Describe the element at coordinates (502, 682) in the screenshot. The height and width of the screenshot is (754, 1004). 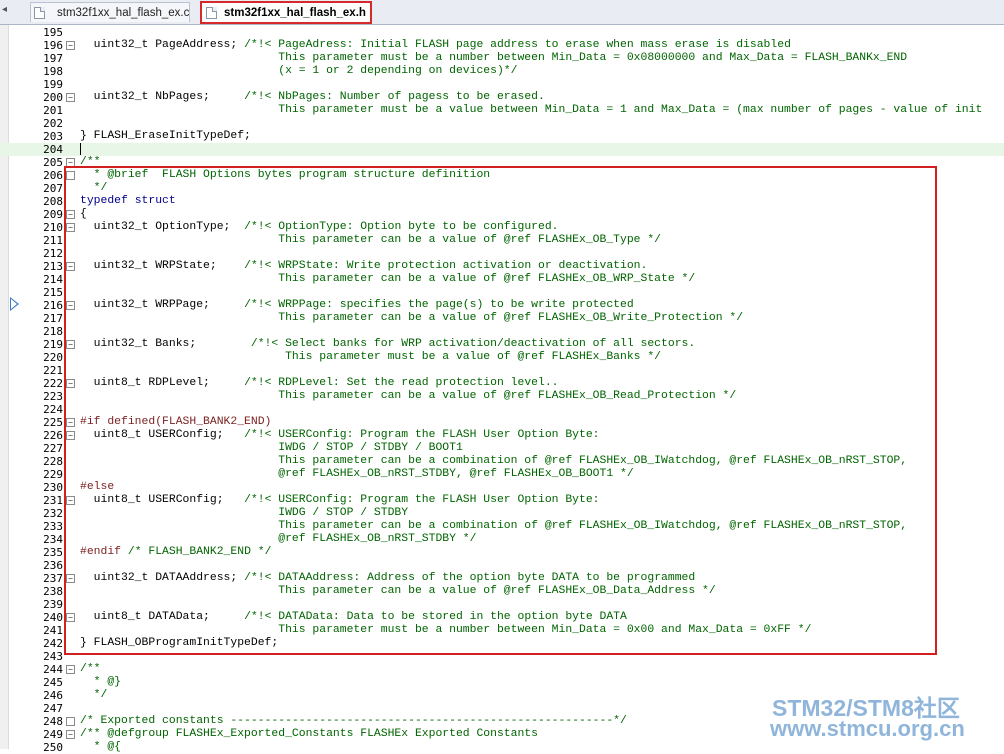
I see `code-line: 245 * @}` at that location.